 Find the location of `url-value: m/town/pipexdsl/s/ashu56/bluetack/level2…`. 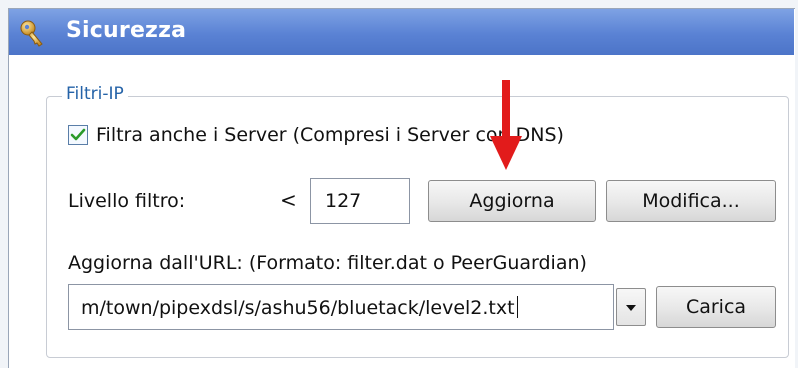

url-value: m/town/pipexdsl/s/ashu56/bluetack/level2… is located at coordinates (298, 308).